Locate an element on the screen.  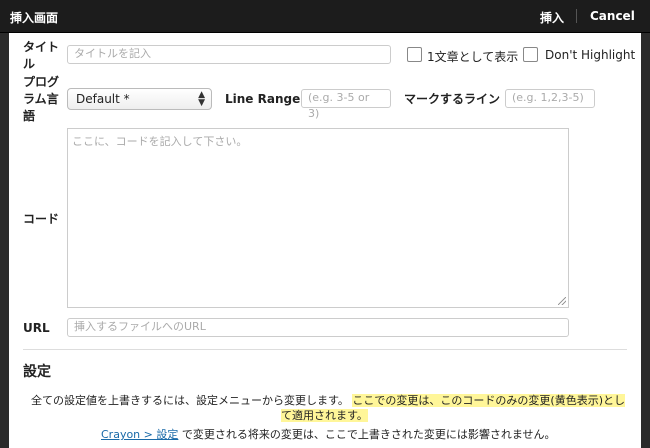
language-select: Default * ▲ ▼ is located at coordinates (139, 99).